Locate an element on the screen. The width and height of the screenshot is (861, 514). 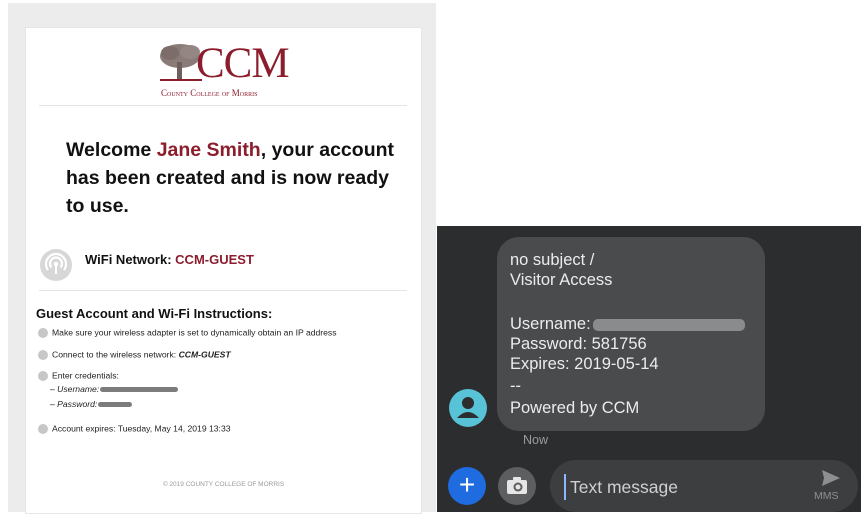
person-icon is located at coordinates (468, 407).